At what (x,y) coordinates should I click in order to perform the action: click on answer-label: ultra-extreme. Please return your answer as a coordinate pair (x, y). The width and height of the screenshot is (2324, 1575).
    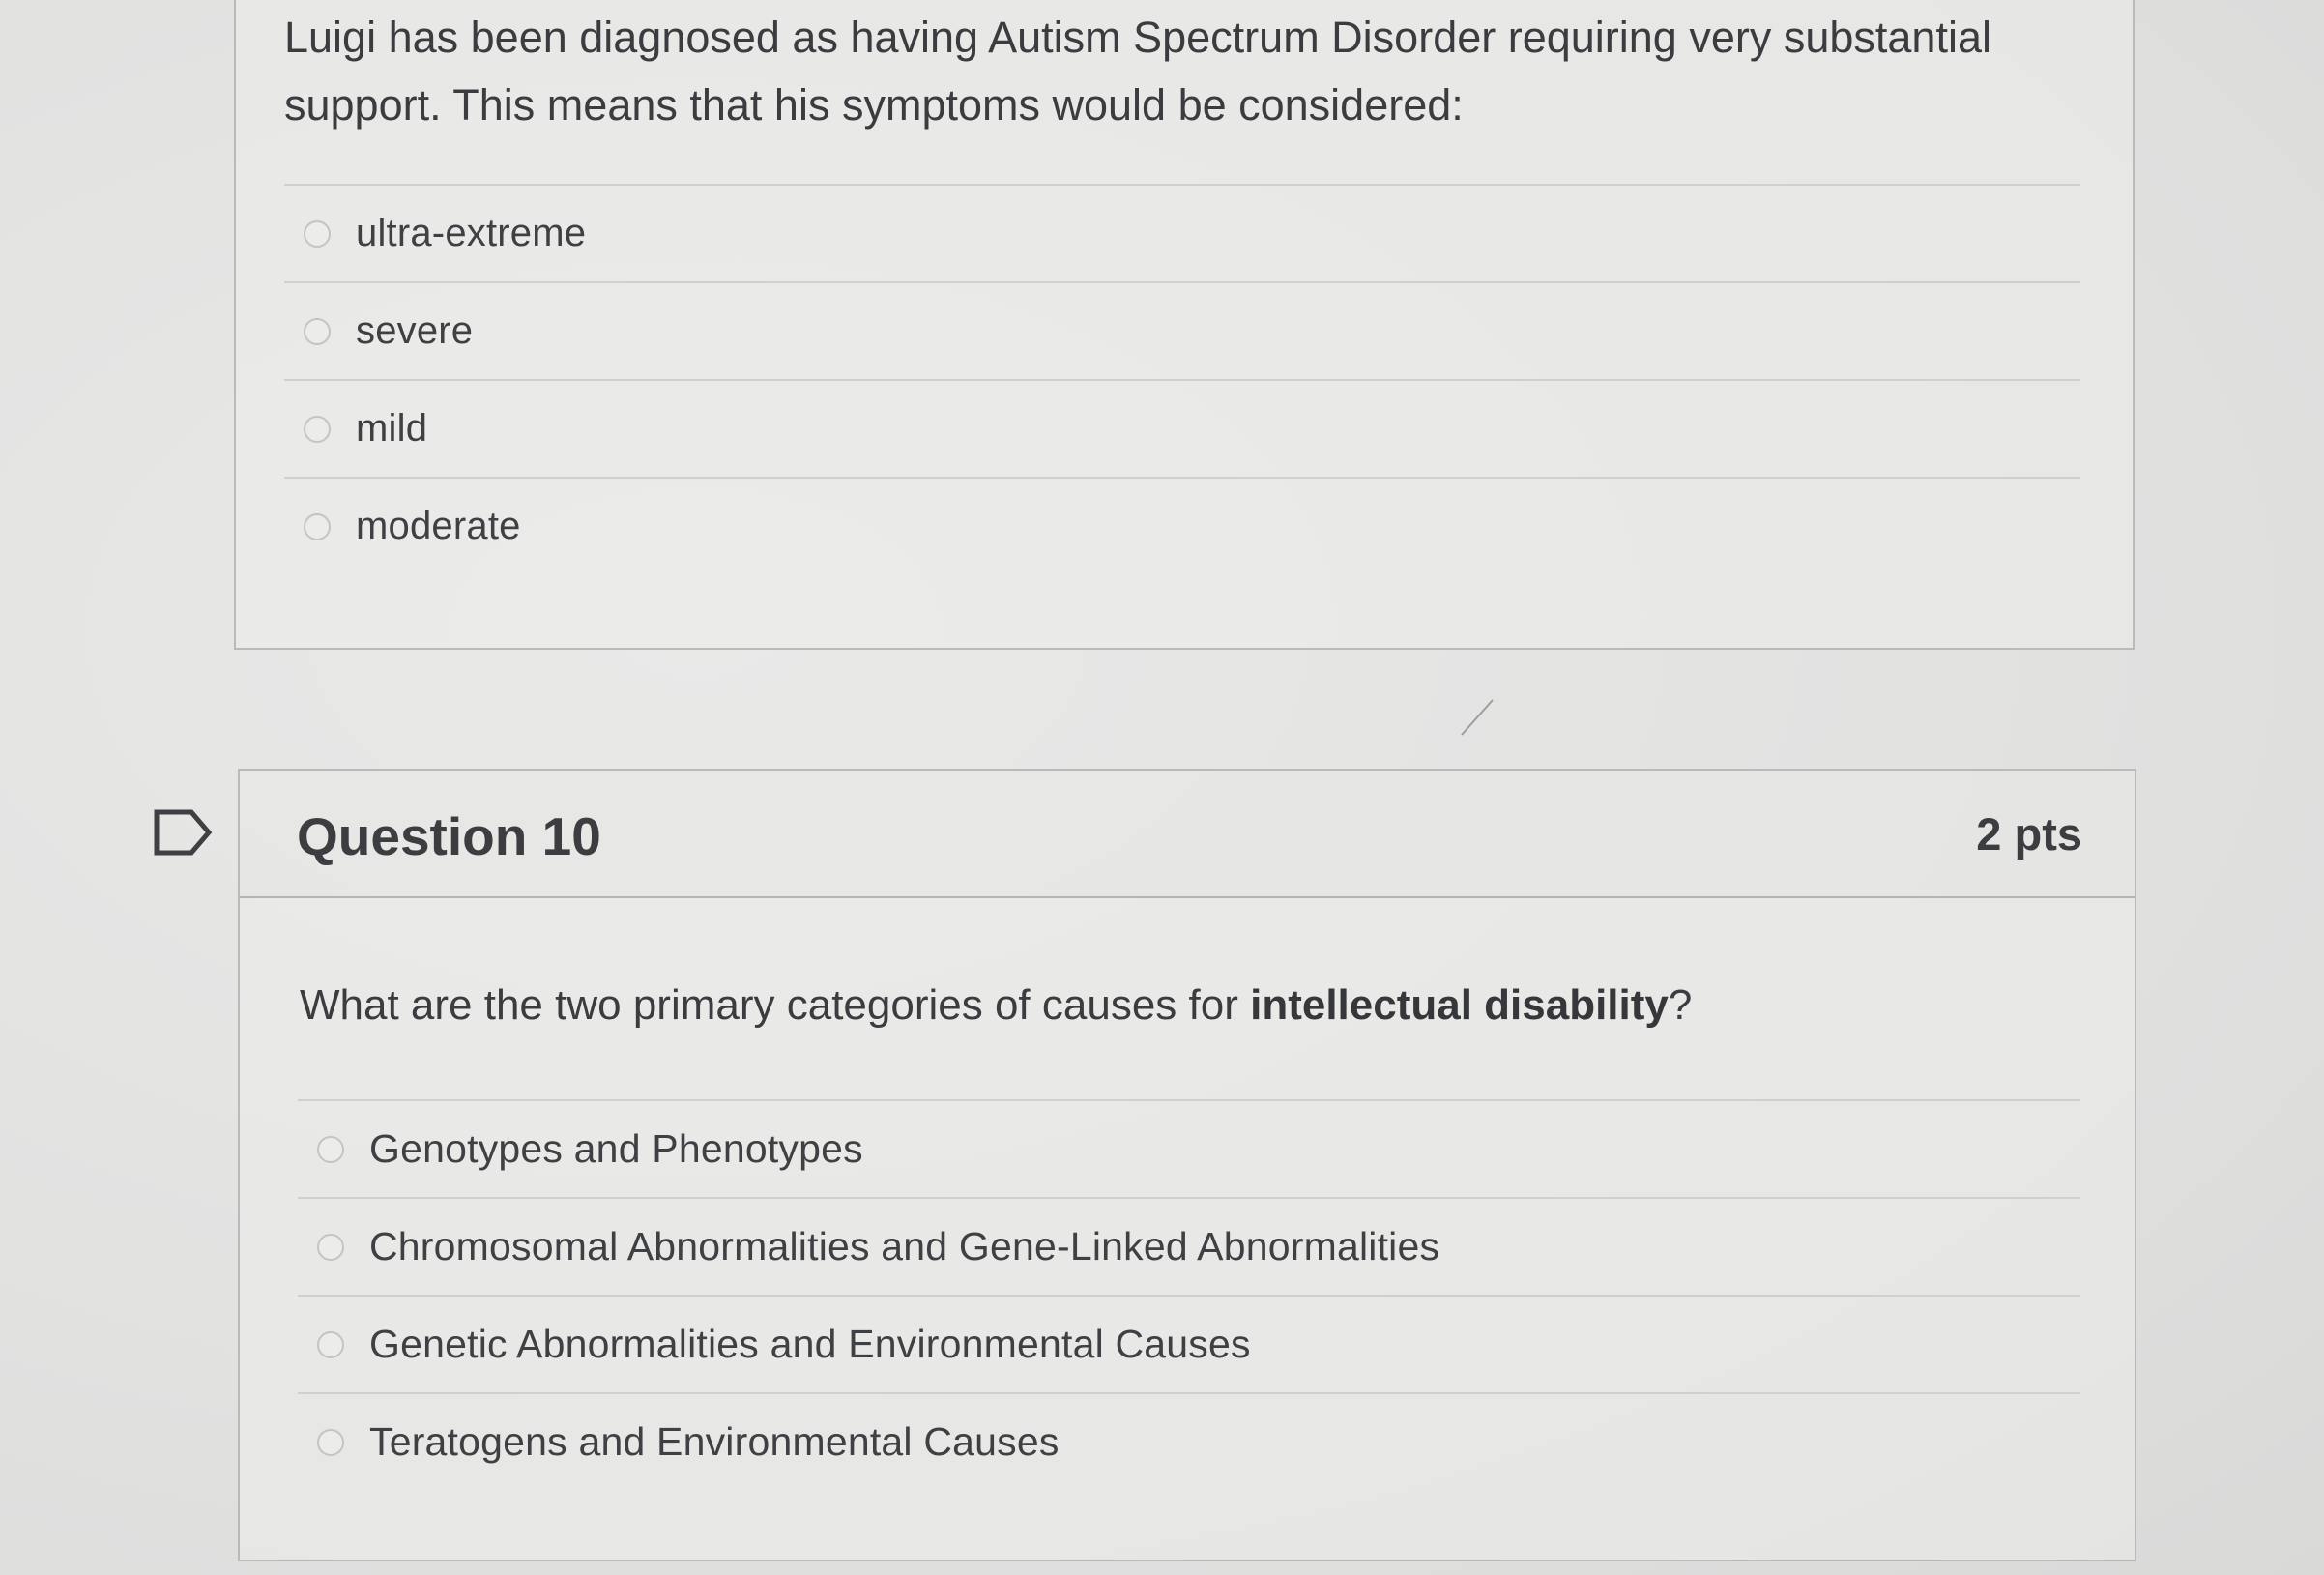
    Looking at the image, I should click on (471, 233).